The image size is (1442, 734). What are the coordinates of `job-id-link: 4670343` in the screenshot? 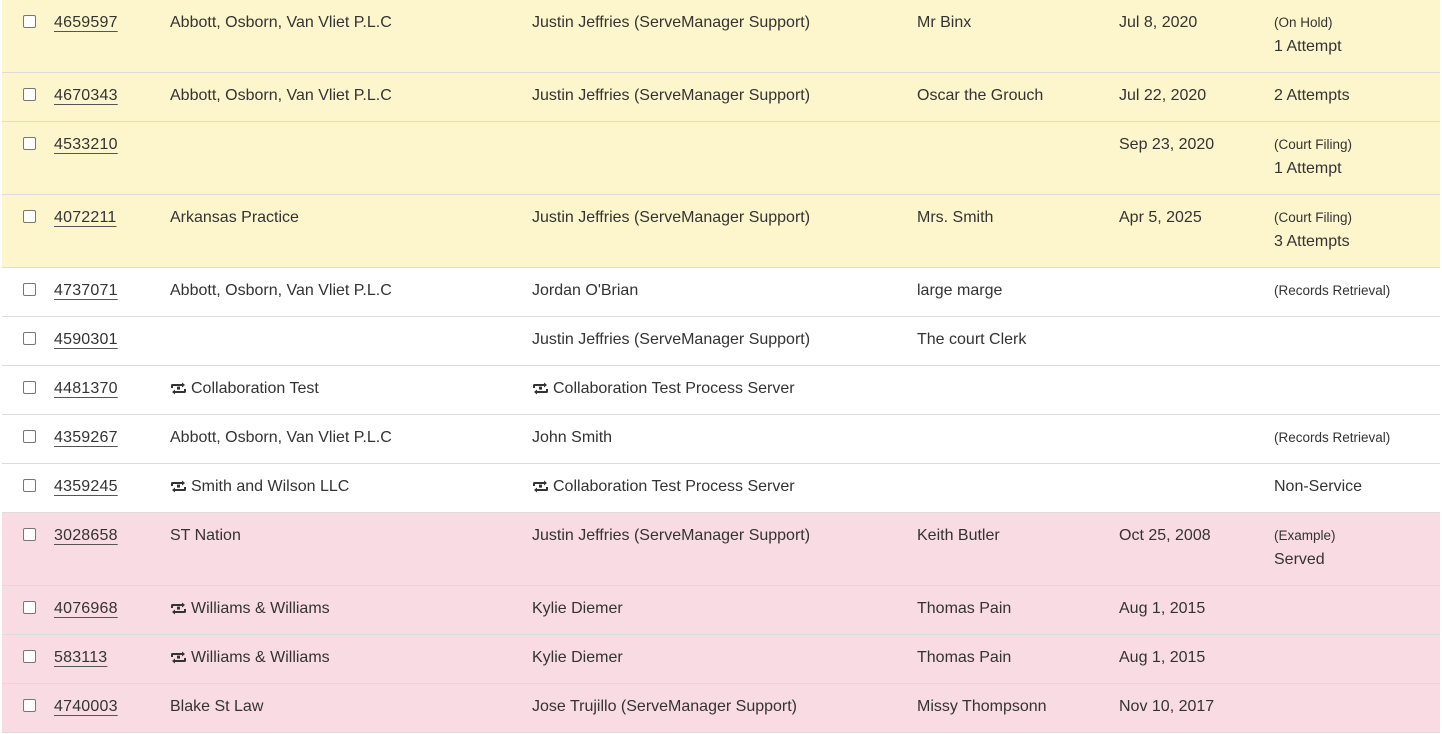 It's located at (86, 96).